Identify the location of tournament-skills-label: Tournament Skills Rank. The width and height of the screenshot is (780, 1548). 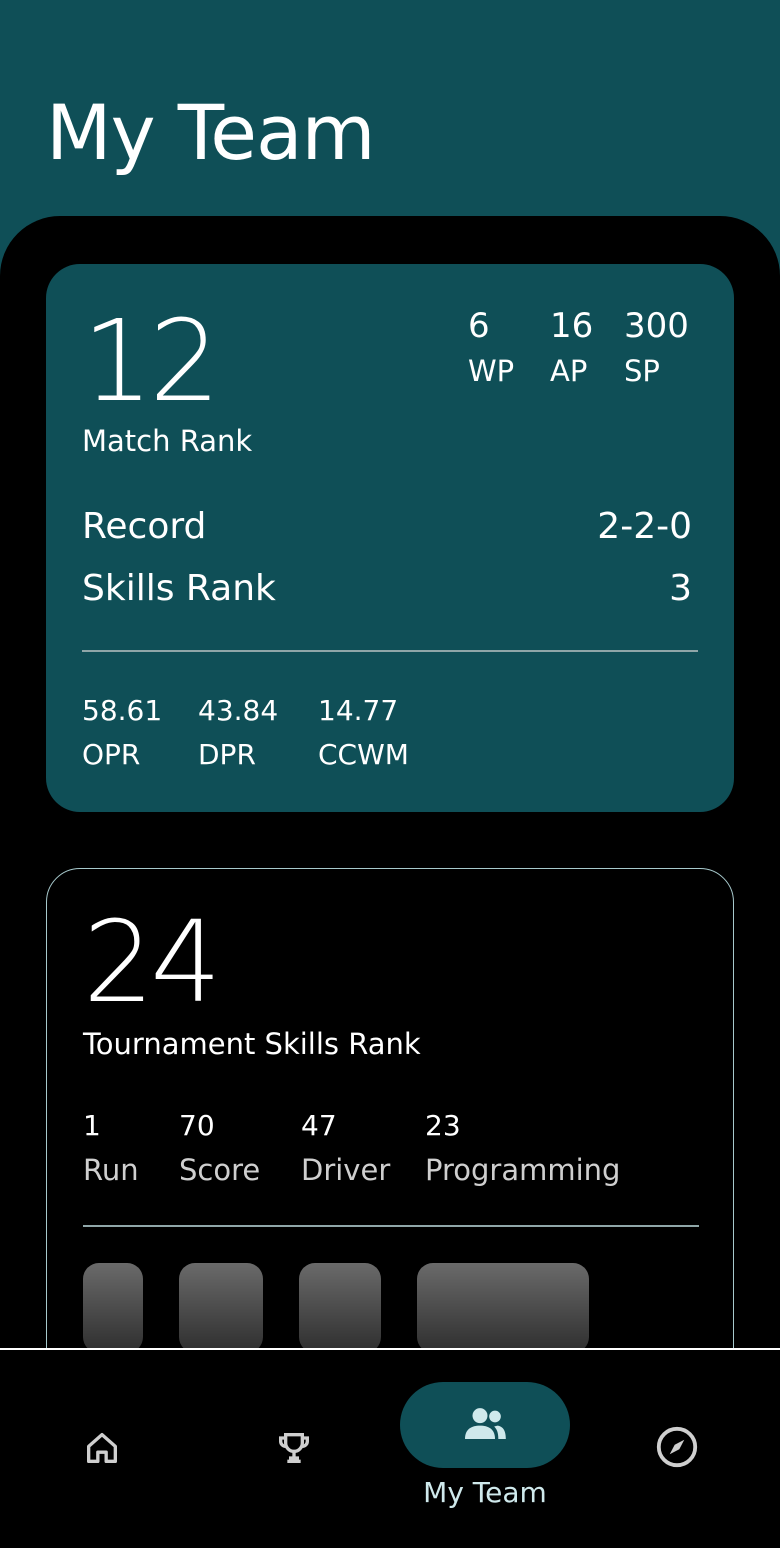
(252, 1044).